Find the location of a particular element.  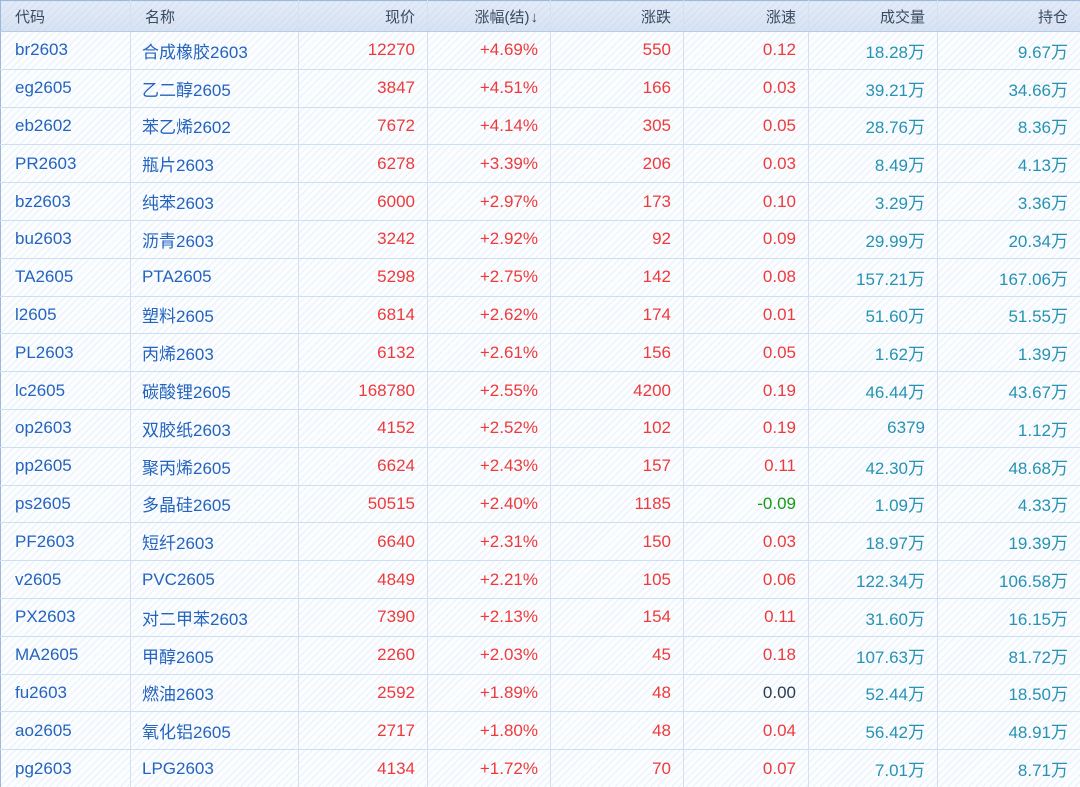

cell-speed: 0.01 is located at coordinates (746, 315).